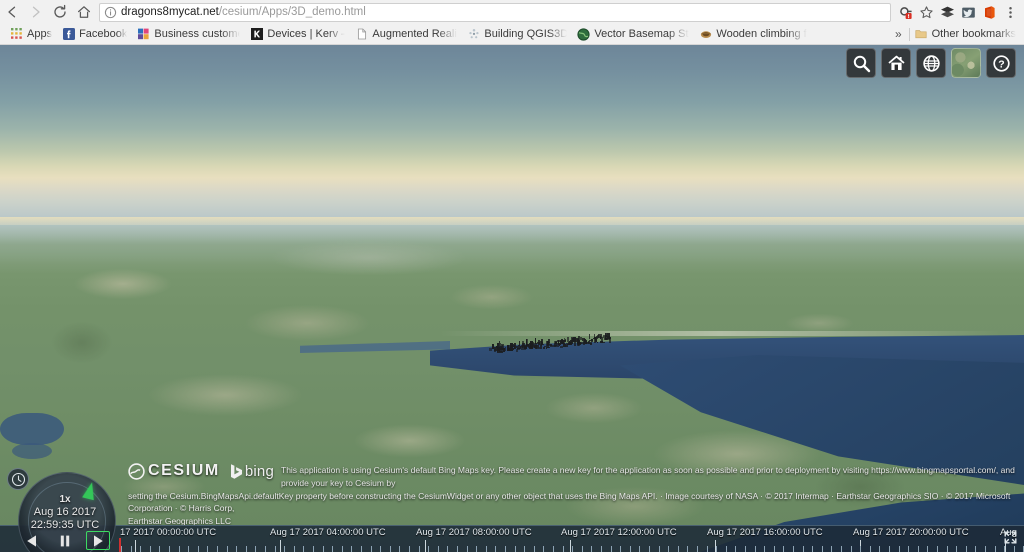  I want to click on bookmark-apps: Apps, so click(31, 34).